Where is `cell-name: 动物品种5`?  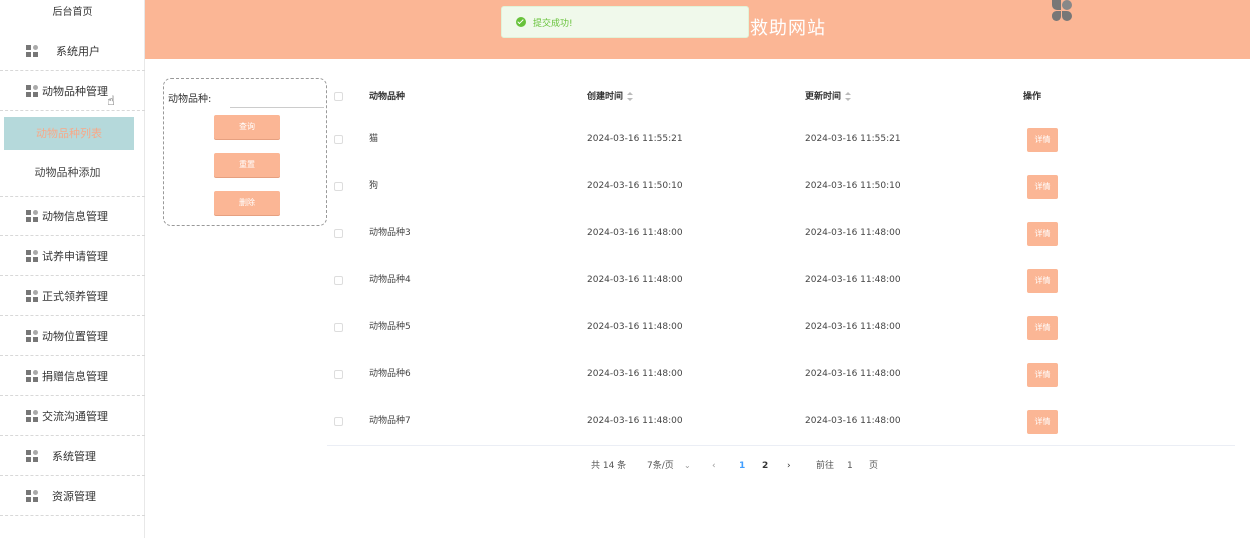 cell-name: 动物品种5 is located at coordinates (390, 327).